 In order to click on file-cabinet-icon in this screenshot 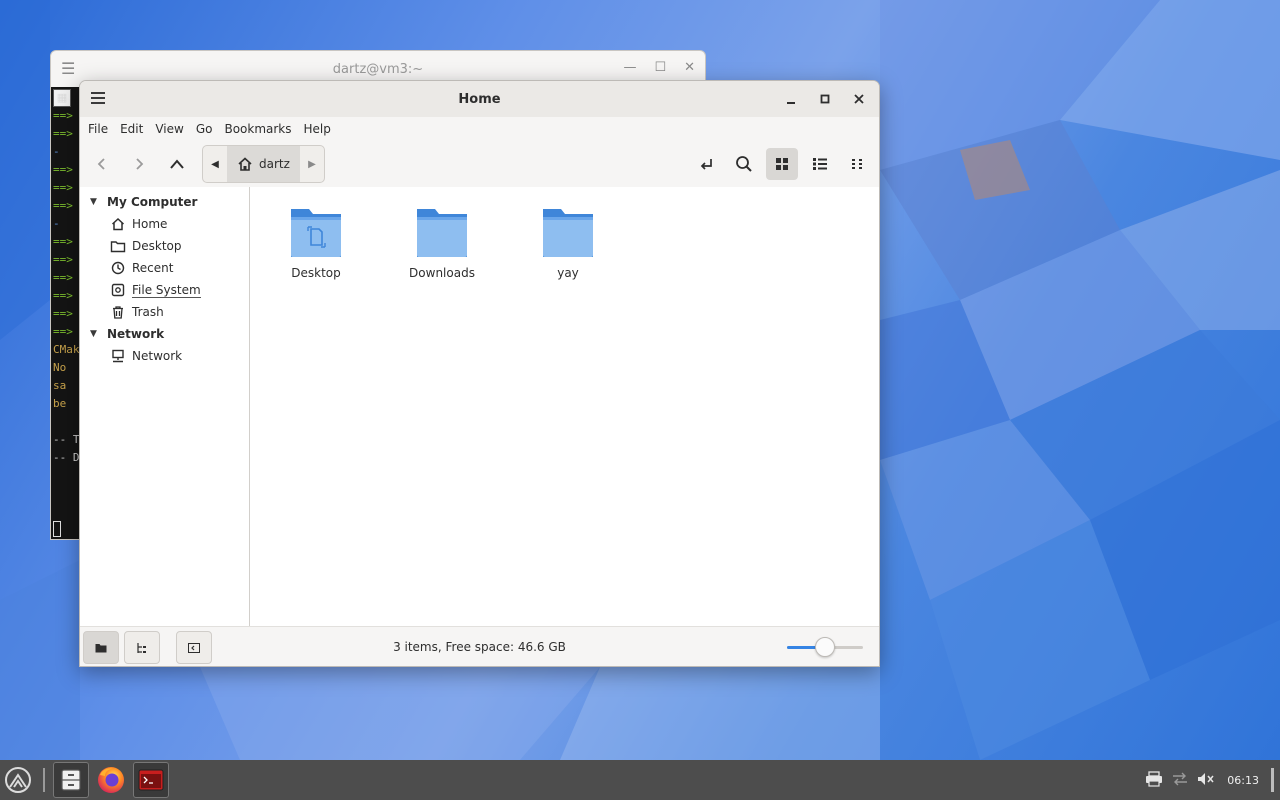, I will do `click(71, 780)`.